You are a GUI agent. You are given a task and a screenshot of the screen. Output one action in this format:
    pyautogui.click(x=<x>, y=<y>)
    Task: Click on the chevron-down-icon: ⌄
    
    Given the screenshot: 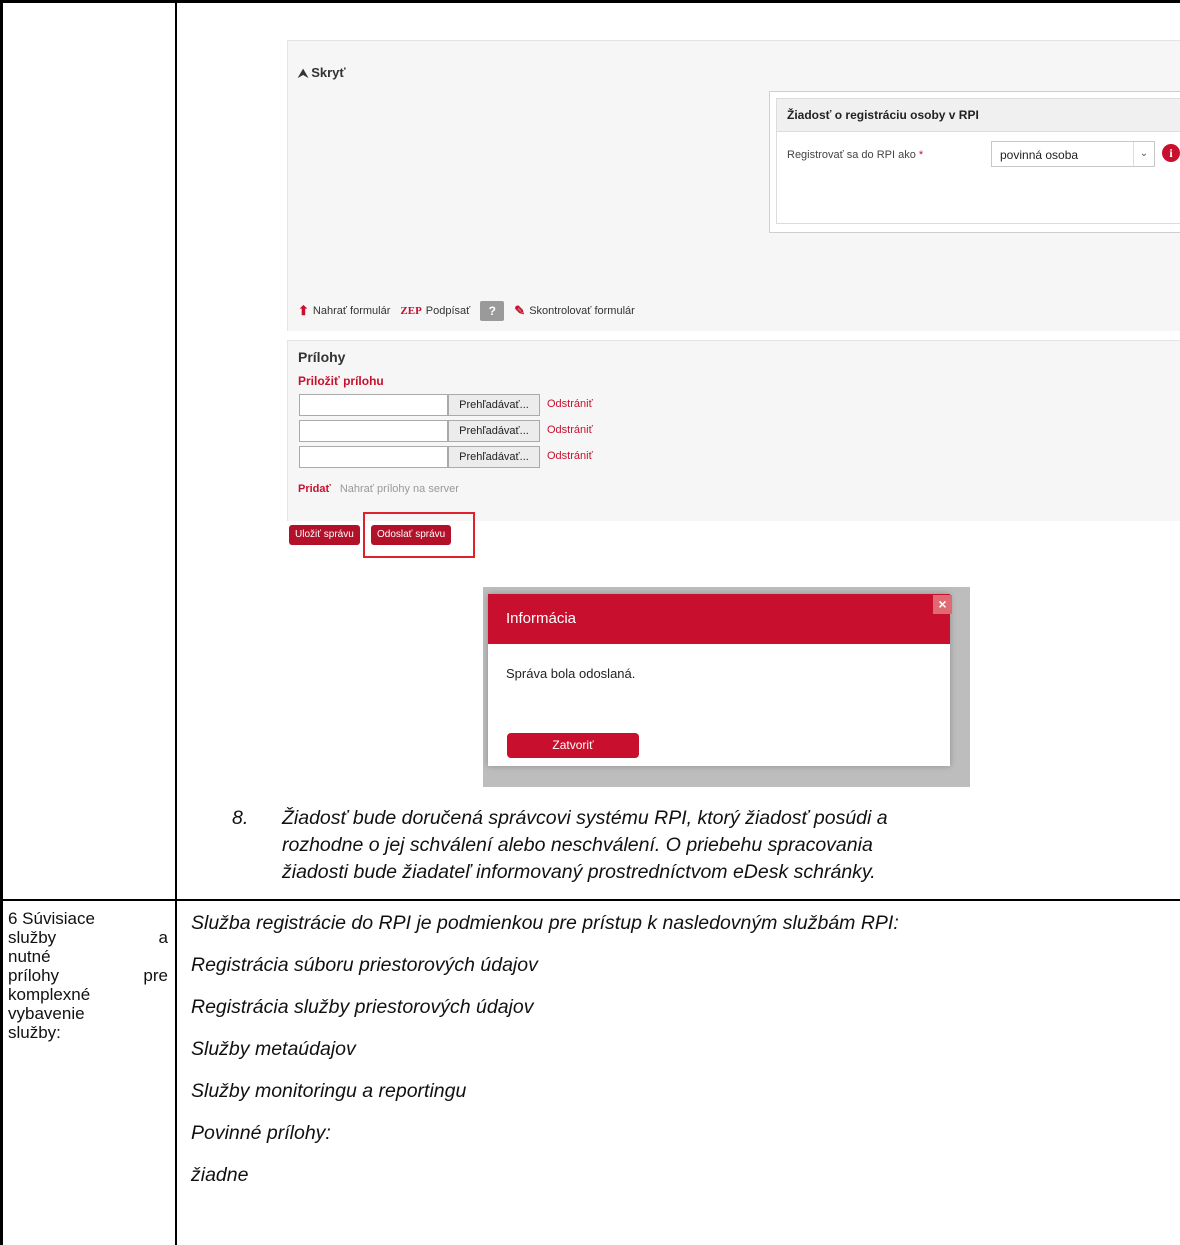 What is the action you would take?
    pyautogui.click(x=1143, y=154)
    